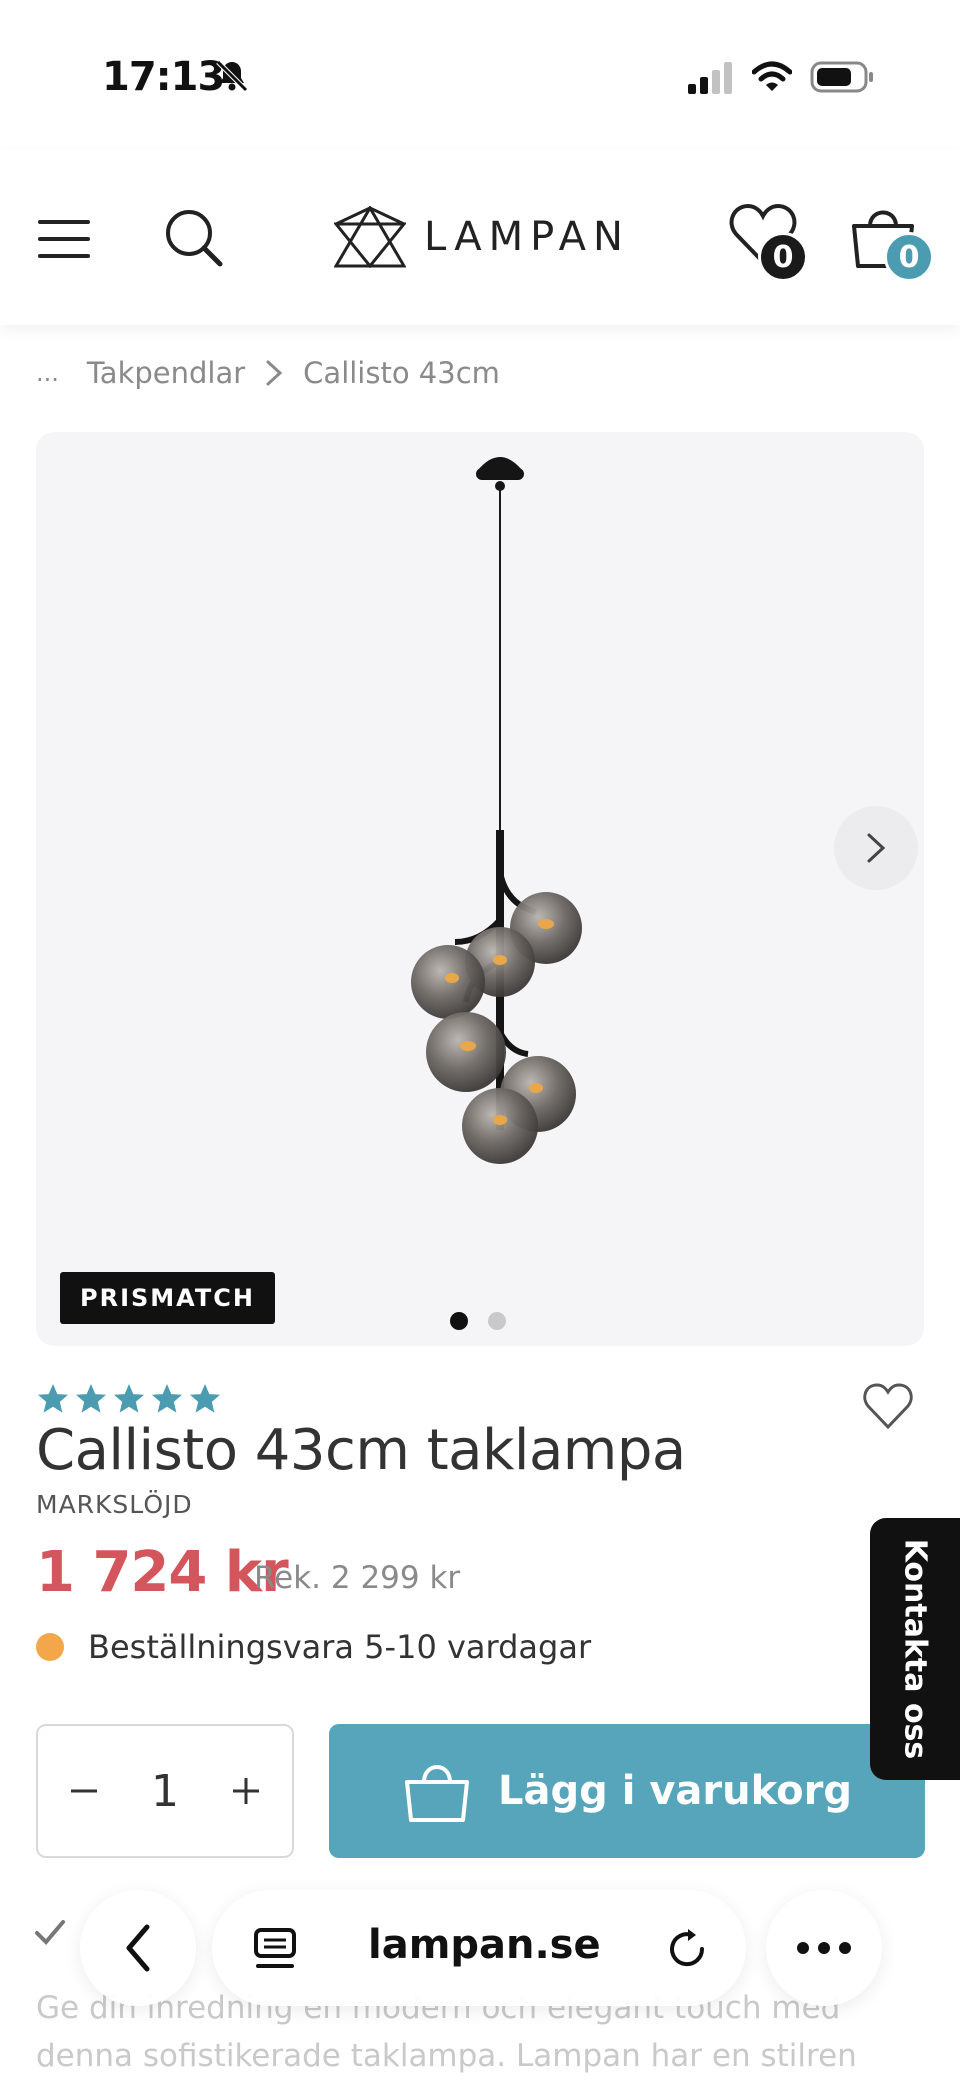  I want to click on hamburger-menu-icon, so click(64, 239).